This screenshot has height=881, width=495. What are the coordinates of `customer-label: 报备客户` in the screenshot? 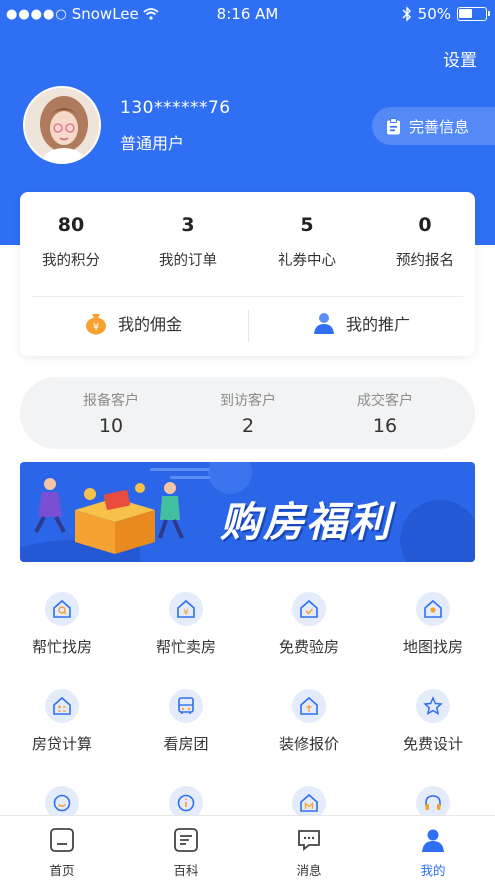 It's located at (111, 401).